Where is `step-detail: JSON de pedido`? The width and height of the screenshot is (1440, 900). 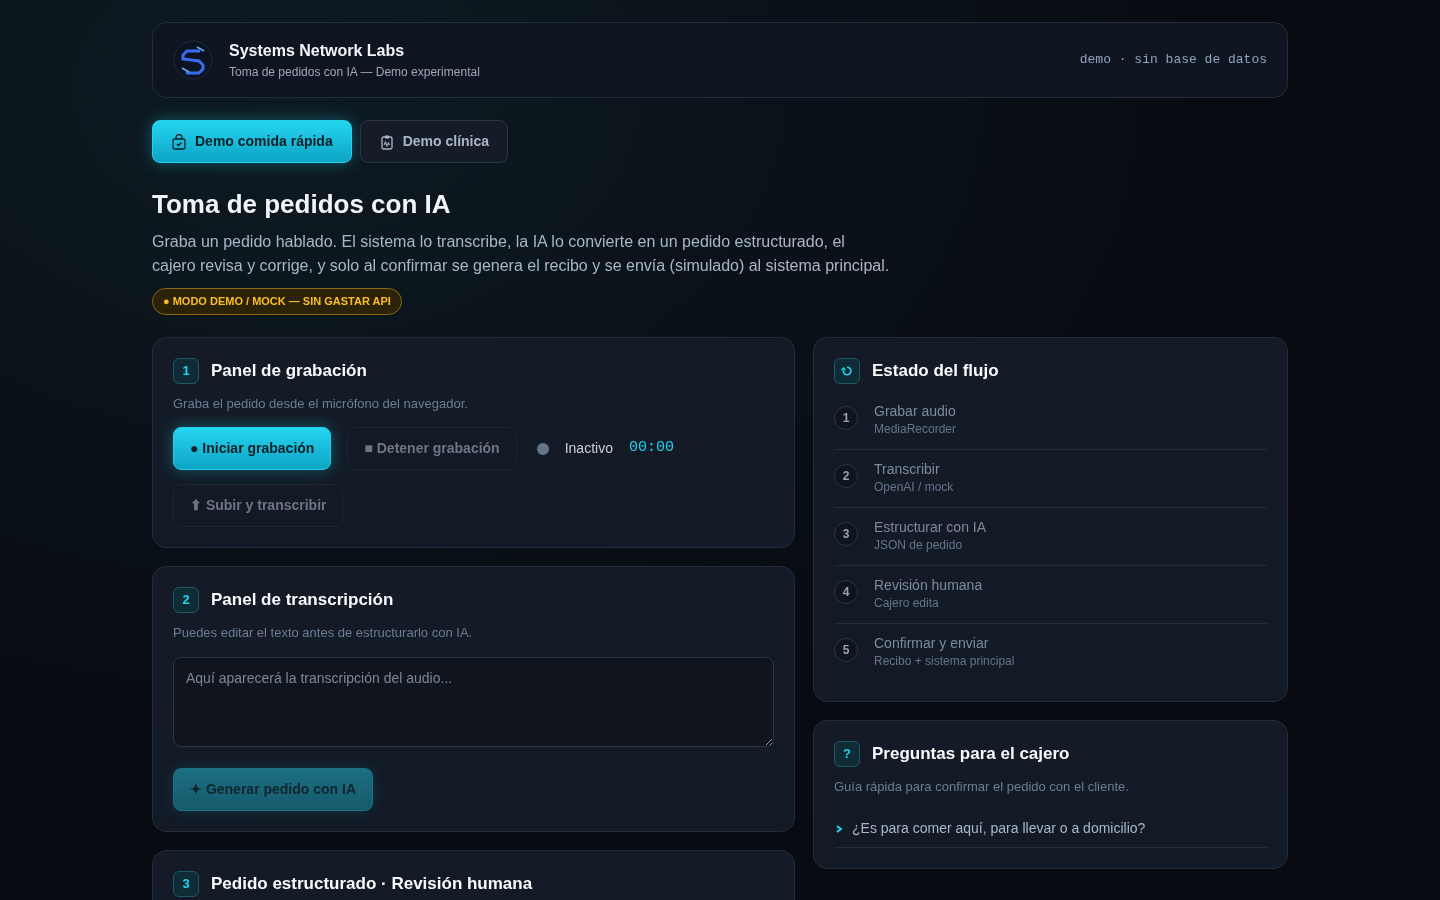
step-detail: JSON de pedido is located at coordinates (919, 545).